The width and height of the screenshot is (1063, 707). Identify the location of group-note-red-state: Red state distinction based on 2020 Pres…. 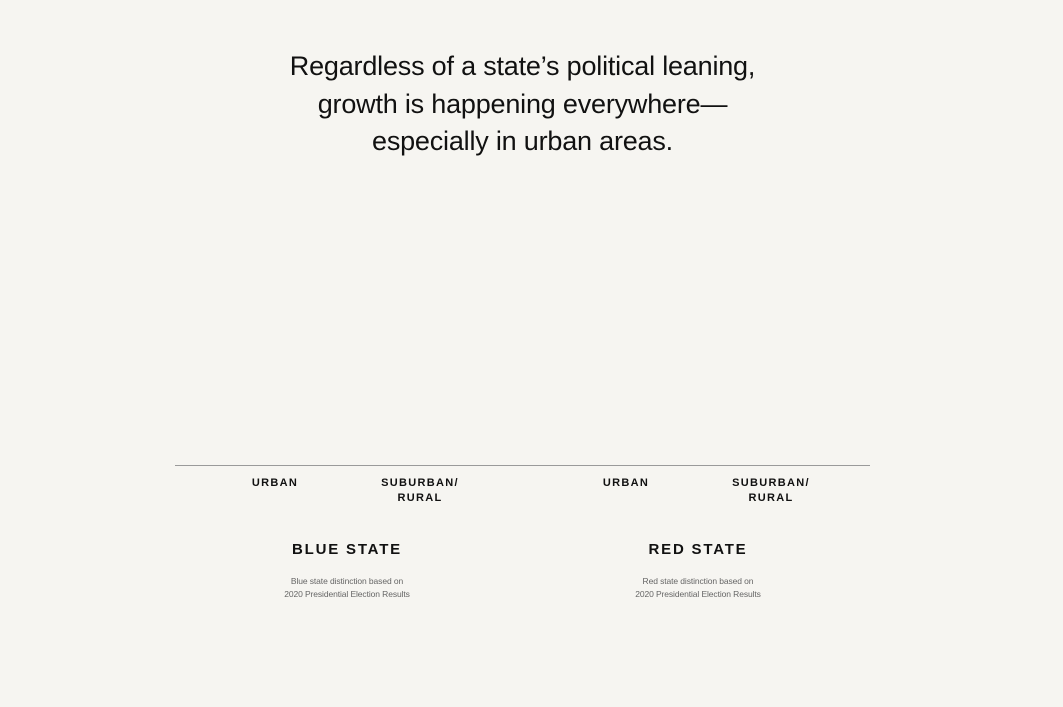
(698, 588).